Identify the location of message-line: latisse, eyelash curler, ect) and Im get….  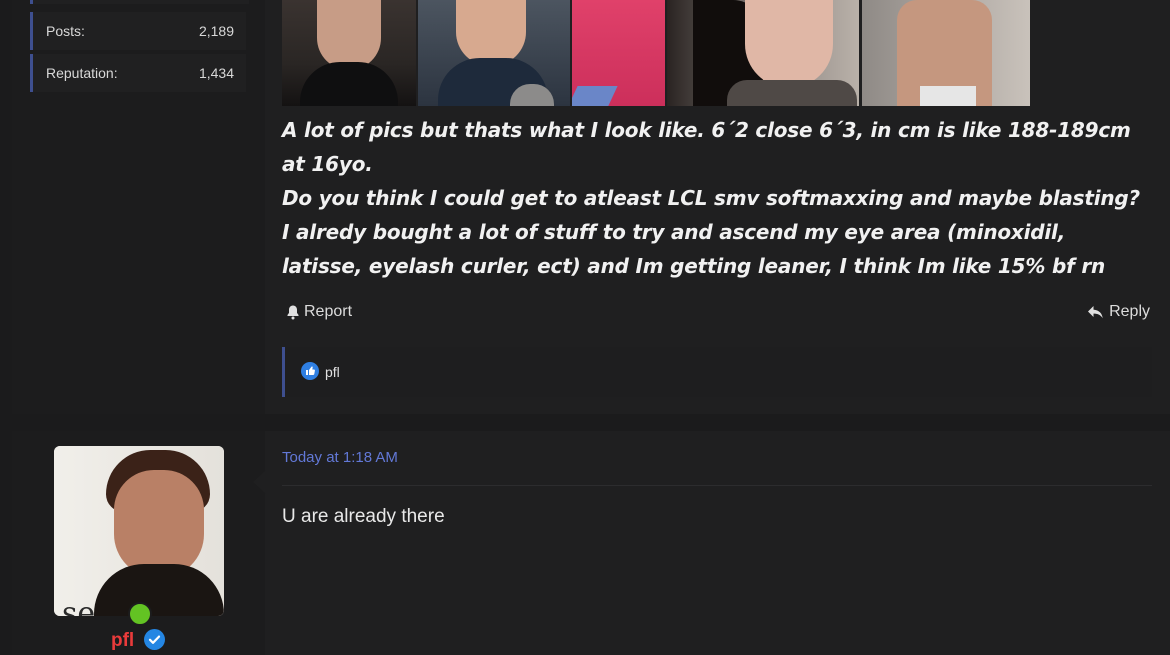
(694, 266).